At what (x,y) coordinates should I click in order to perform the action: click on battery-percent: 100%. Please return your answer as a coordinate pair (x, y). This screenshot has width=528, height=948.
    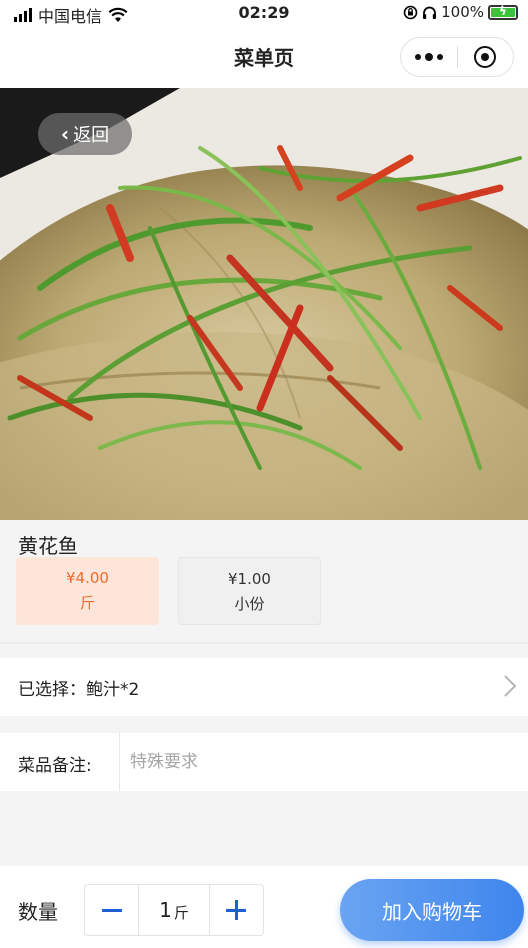
    Looking at the image, I should click on (462, 12).